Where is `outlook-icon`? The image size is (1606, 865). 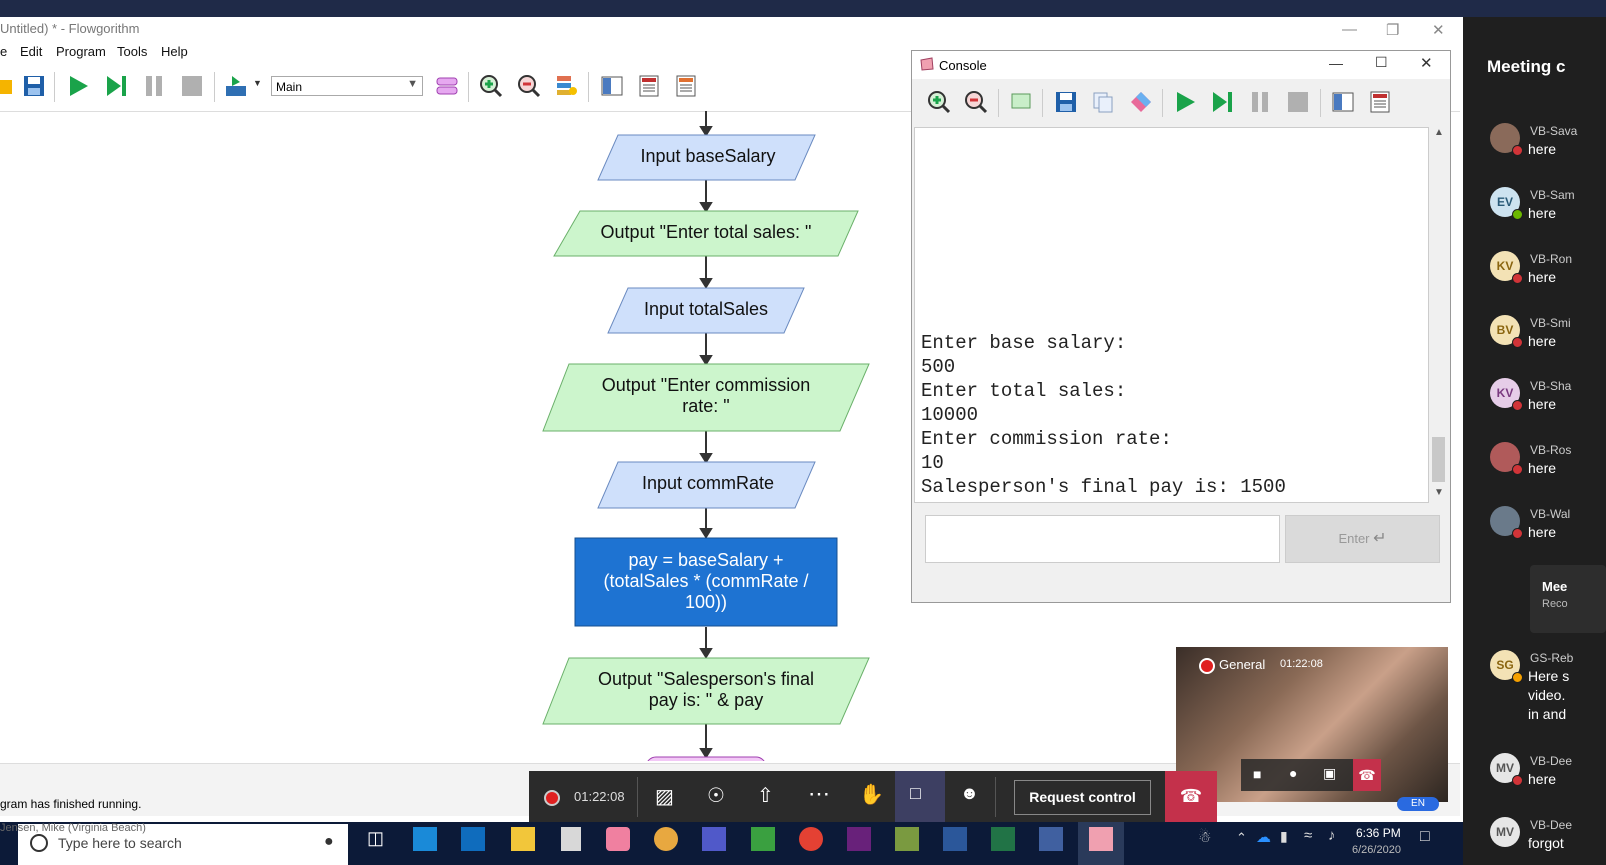
outlook-icon is located at coordinates (473, 839).